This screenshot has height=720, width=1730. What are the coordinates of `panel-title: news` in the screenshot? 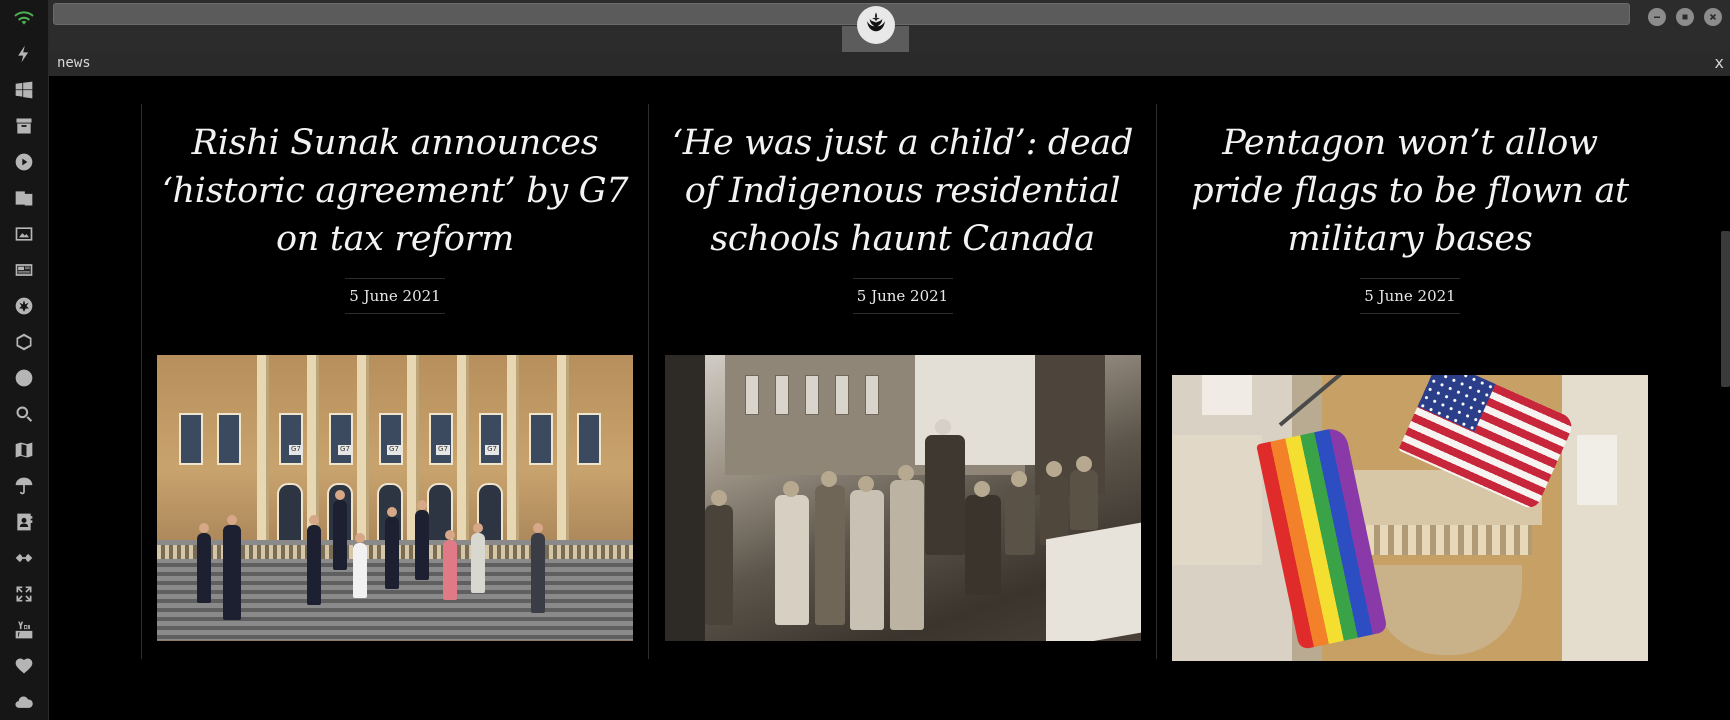 It's located at (74, 63).